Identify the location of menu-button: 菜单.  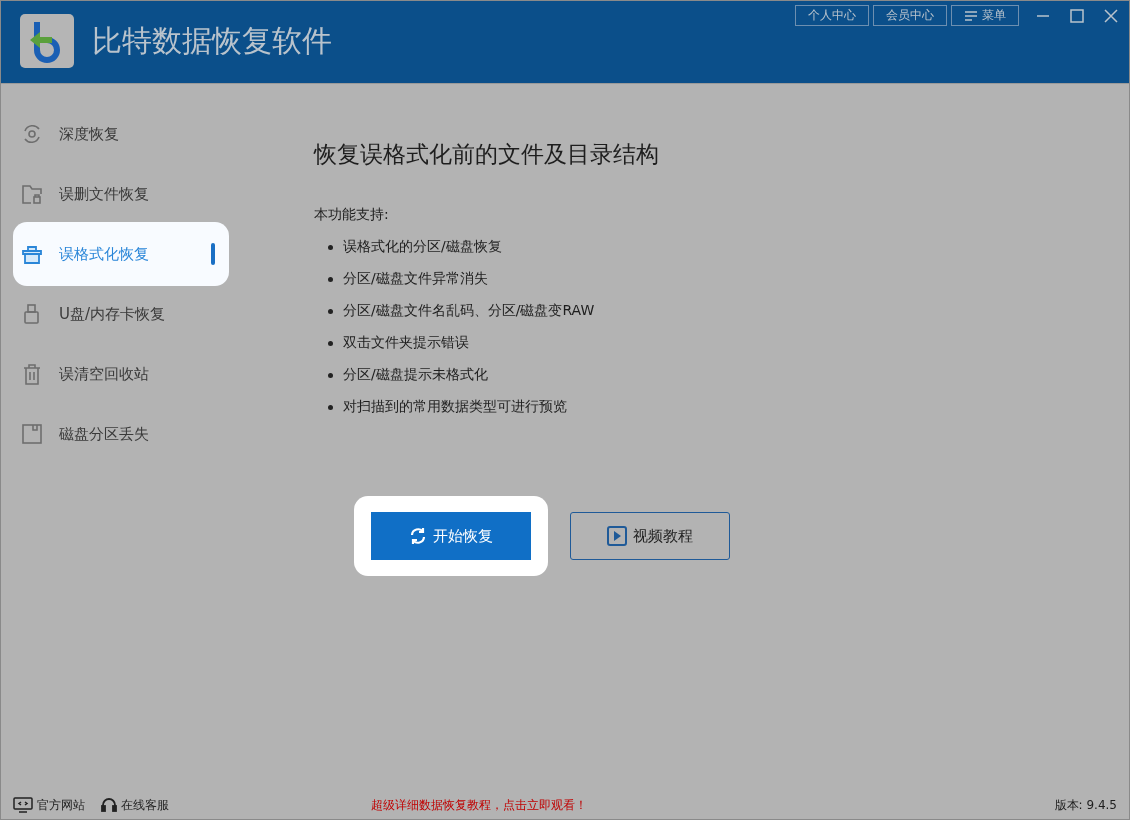
(985, 15).